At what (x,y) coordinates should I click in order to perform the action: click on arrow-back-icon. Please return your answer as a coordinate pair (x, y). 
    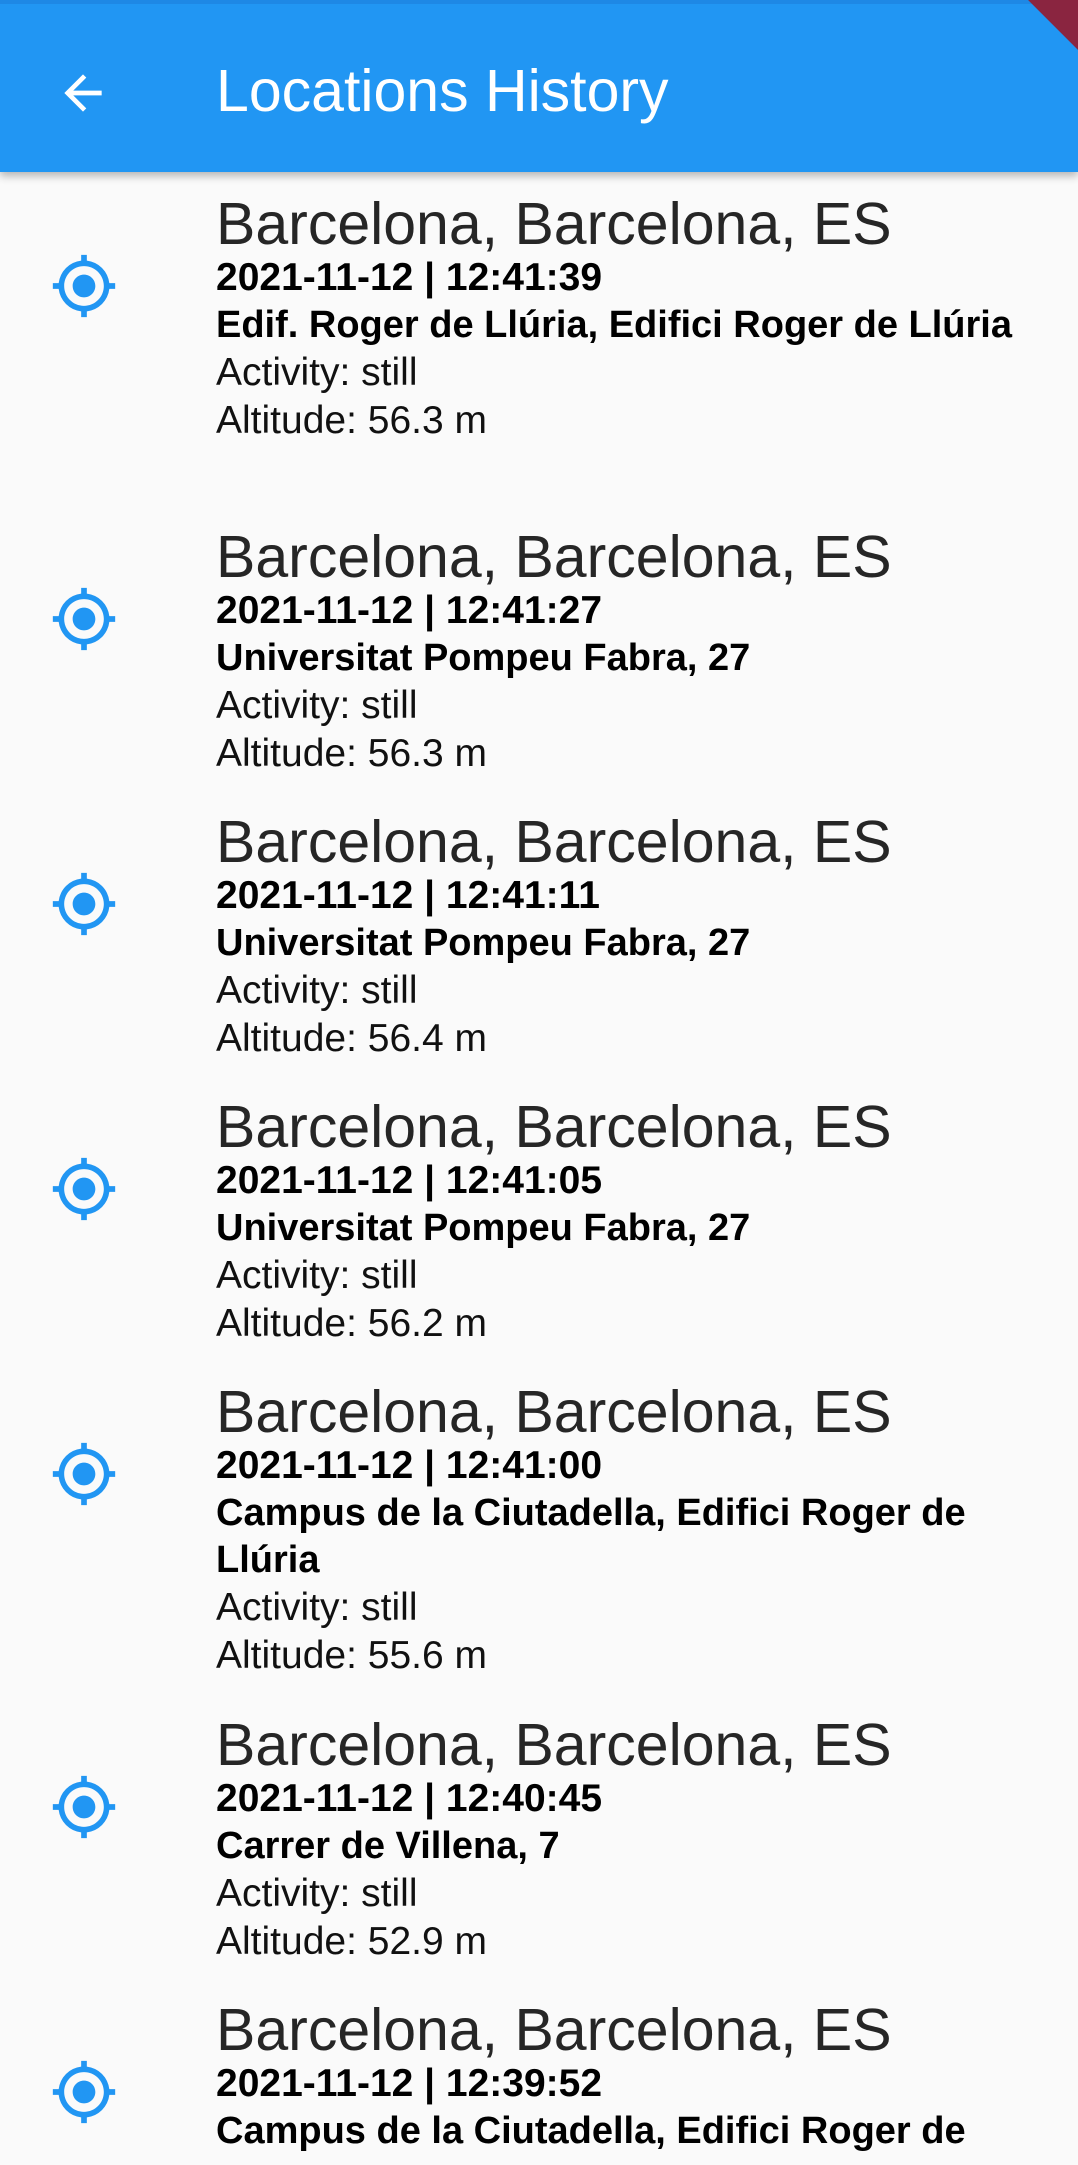
    Looking at the image, I should click on (83, 93).